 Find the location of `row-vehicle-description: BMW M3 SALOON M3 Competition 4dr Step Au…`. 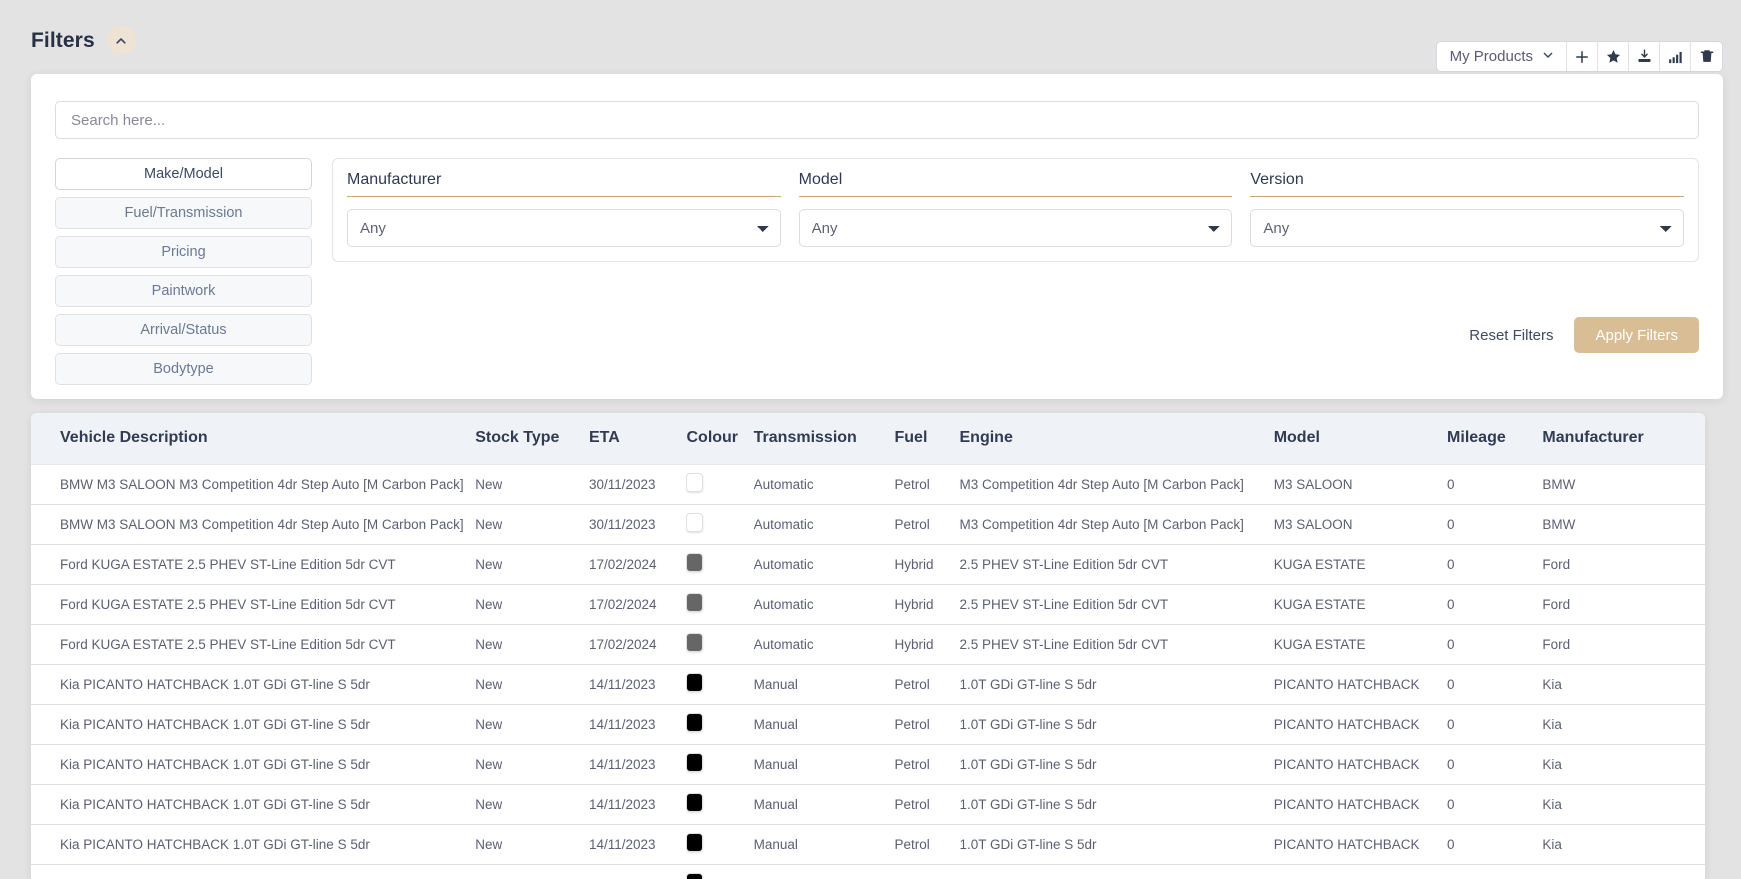

row-vehicle-description: BMW M3 SALOON M3 Competition 4dr Step Au… is located at coordinates (253, 524).